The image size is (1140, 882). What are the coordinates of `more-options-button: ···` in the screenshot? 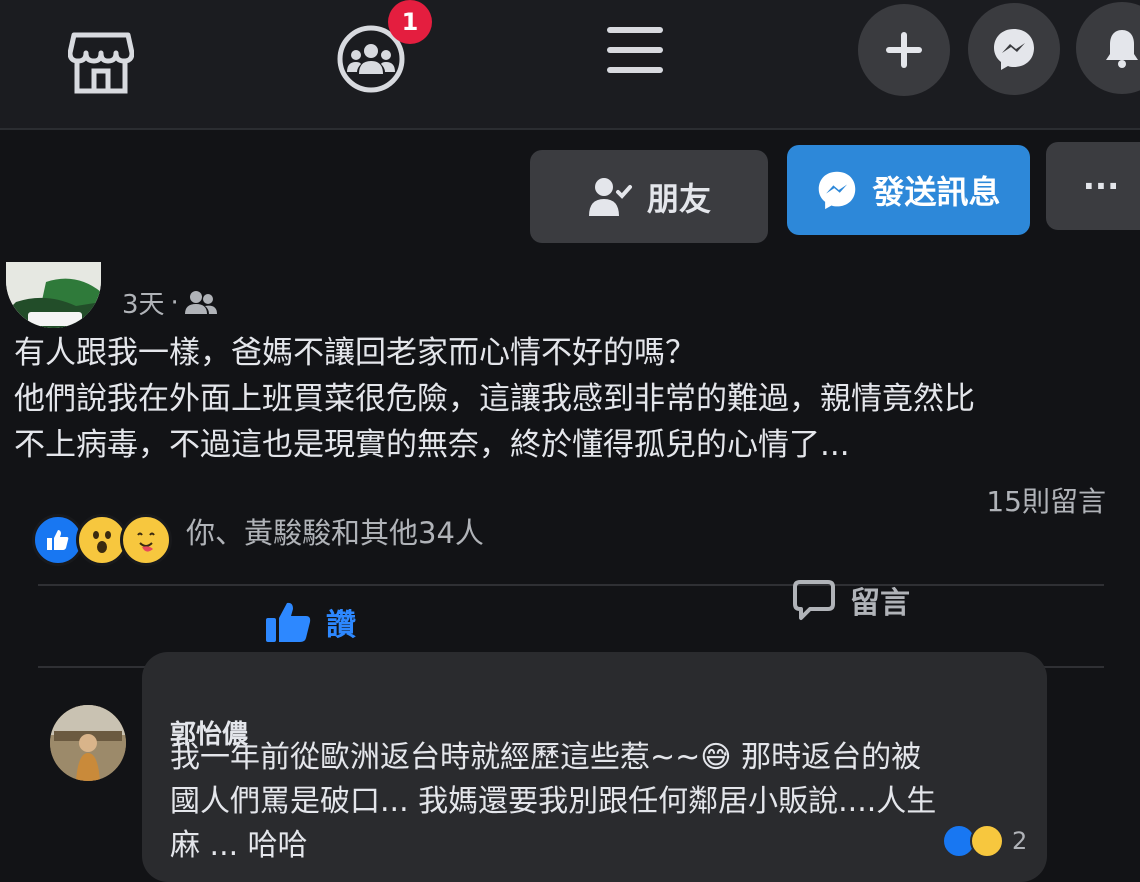 It's located at (1093, 186).